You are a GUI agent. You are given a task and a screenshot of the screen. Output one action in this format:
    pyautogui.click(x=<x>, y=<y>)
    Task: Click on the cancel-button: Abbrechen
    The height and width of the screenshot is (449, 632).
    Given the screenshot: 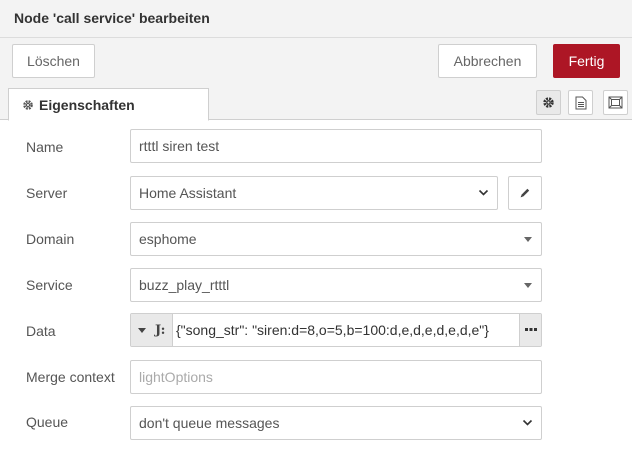 What is the action you would take?
    pyautogui.click(x=487, y=61)
    